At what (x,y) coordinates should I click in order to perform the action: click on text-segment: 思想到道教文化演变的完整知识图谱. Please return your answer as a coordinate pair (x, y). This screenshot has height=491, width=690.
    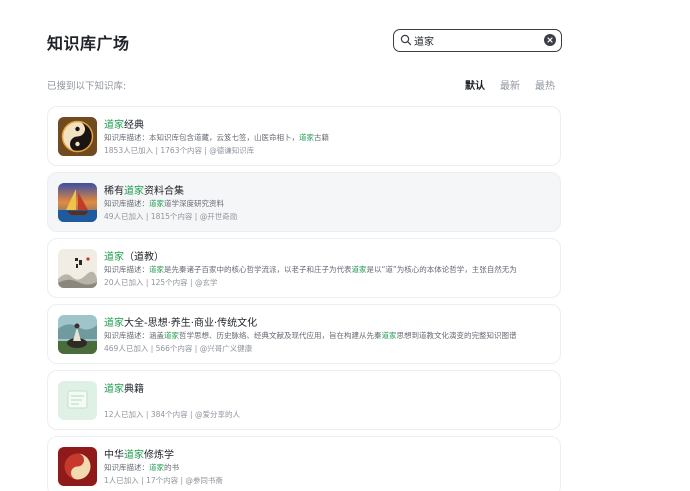
    Looking at the image, I should click on (456, 335).